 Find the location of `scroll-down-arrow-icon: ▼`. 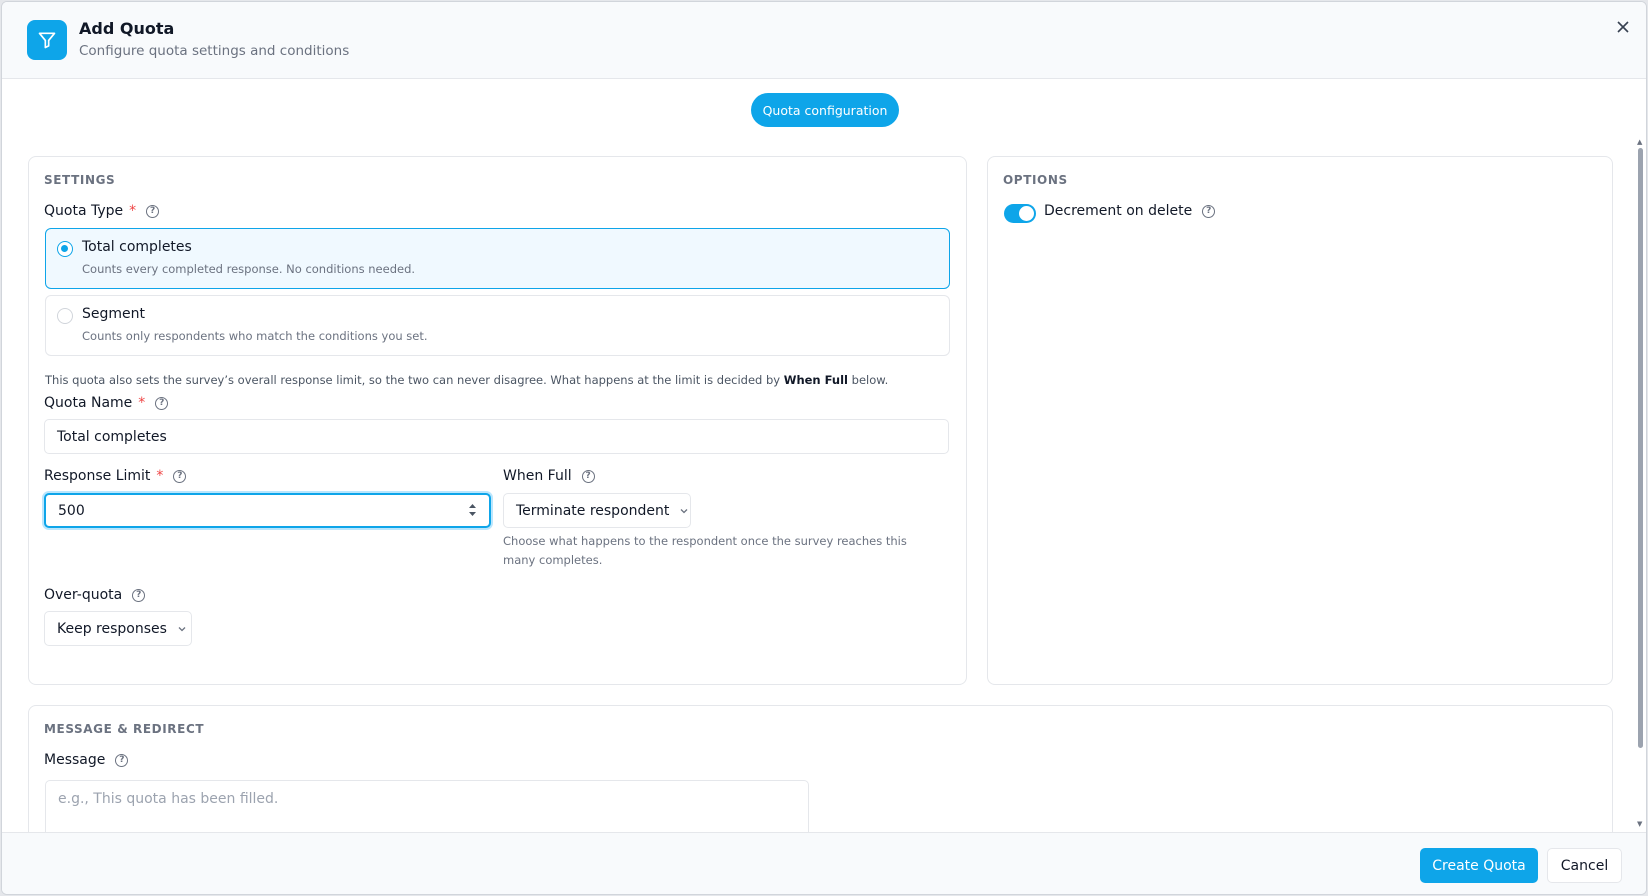

scroll-down-arrow-icon: ▼ is located at coordinates (1639, 824).